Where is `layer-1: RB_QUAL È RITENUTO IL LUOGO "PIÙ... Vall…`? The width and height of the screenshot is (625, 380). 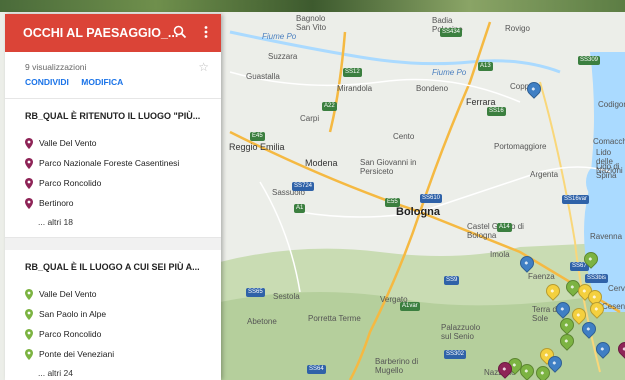 layer-1: RB_QUAL È RITENUTO IL LUOGO "PIÙ... Vall… is located at coordinates (113, 168).